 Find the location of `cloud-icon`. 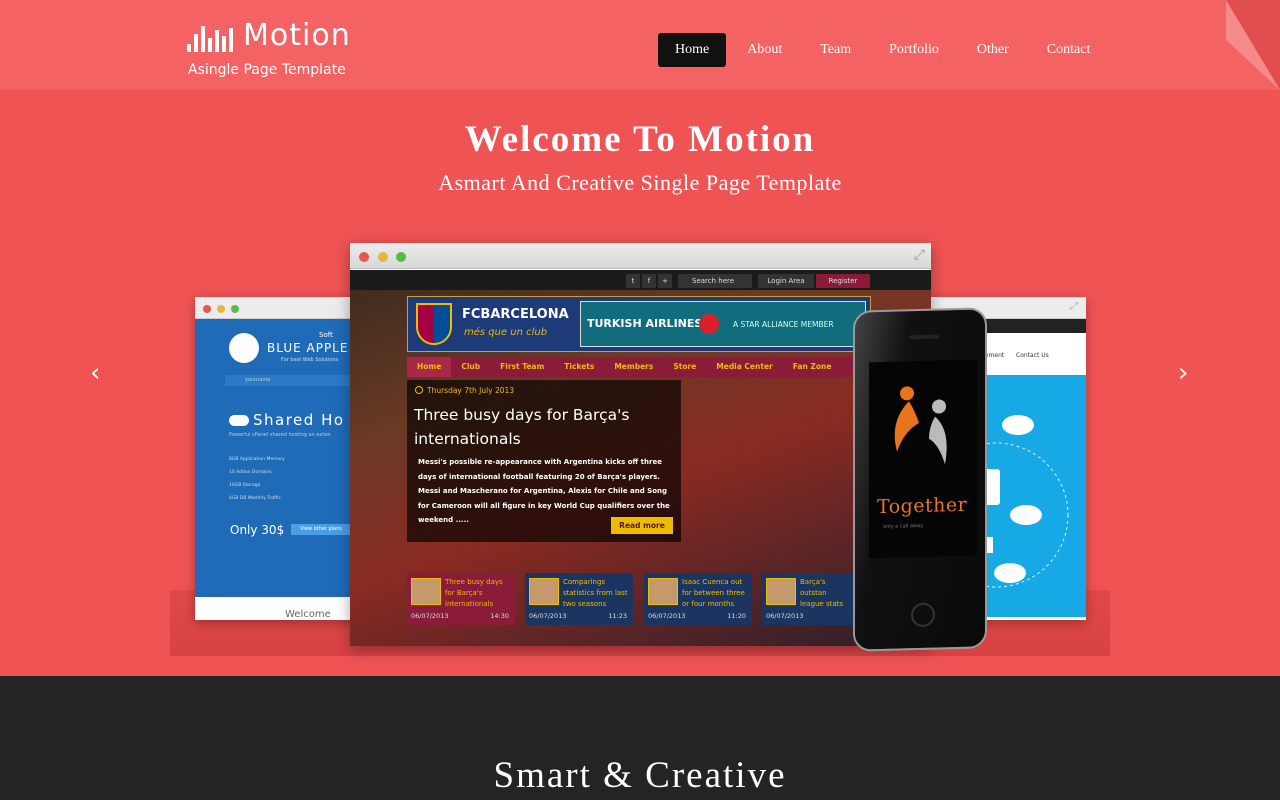

cloud-icon is located at coordinates (239, 420).